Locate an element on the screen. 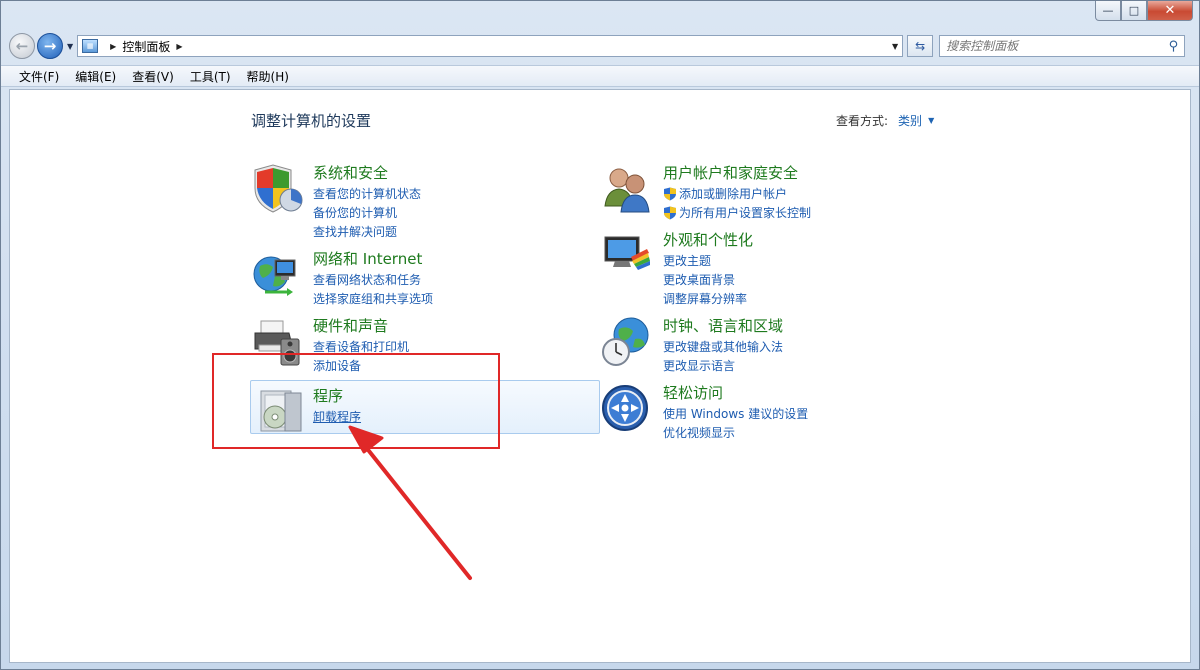 Image resolution: width=1200 pixels, height=670 pixels. navigation-bar: ← → ▼ ▦ ▶ 控制面板 ▶ ▼ ⇆ ⚲ is located at coordinates (599, 46).